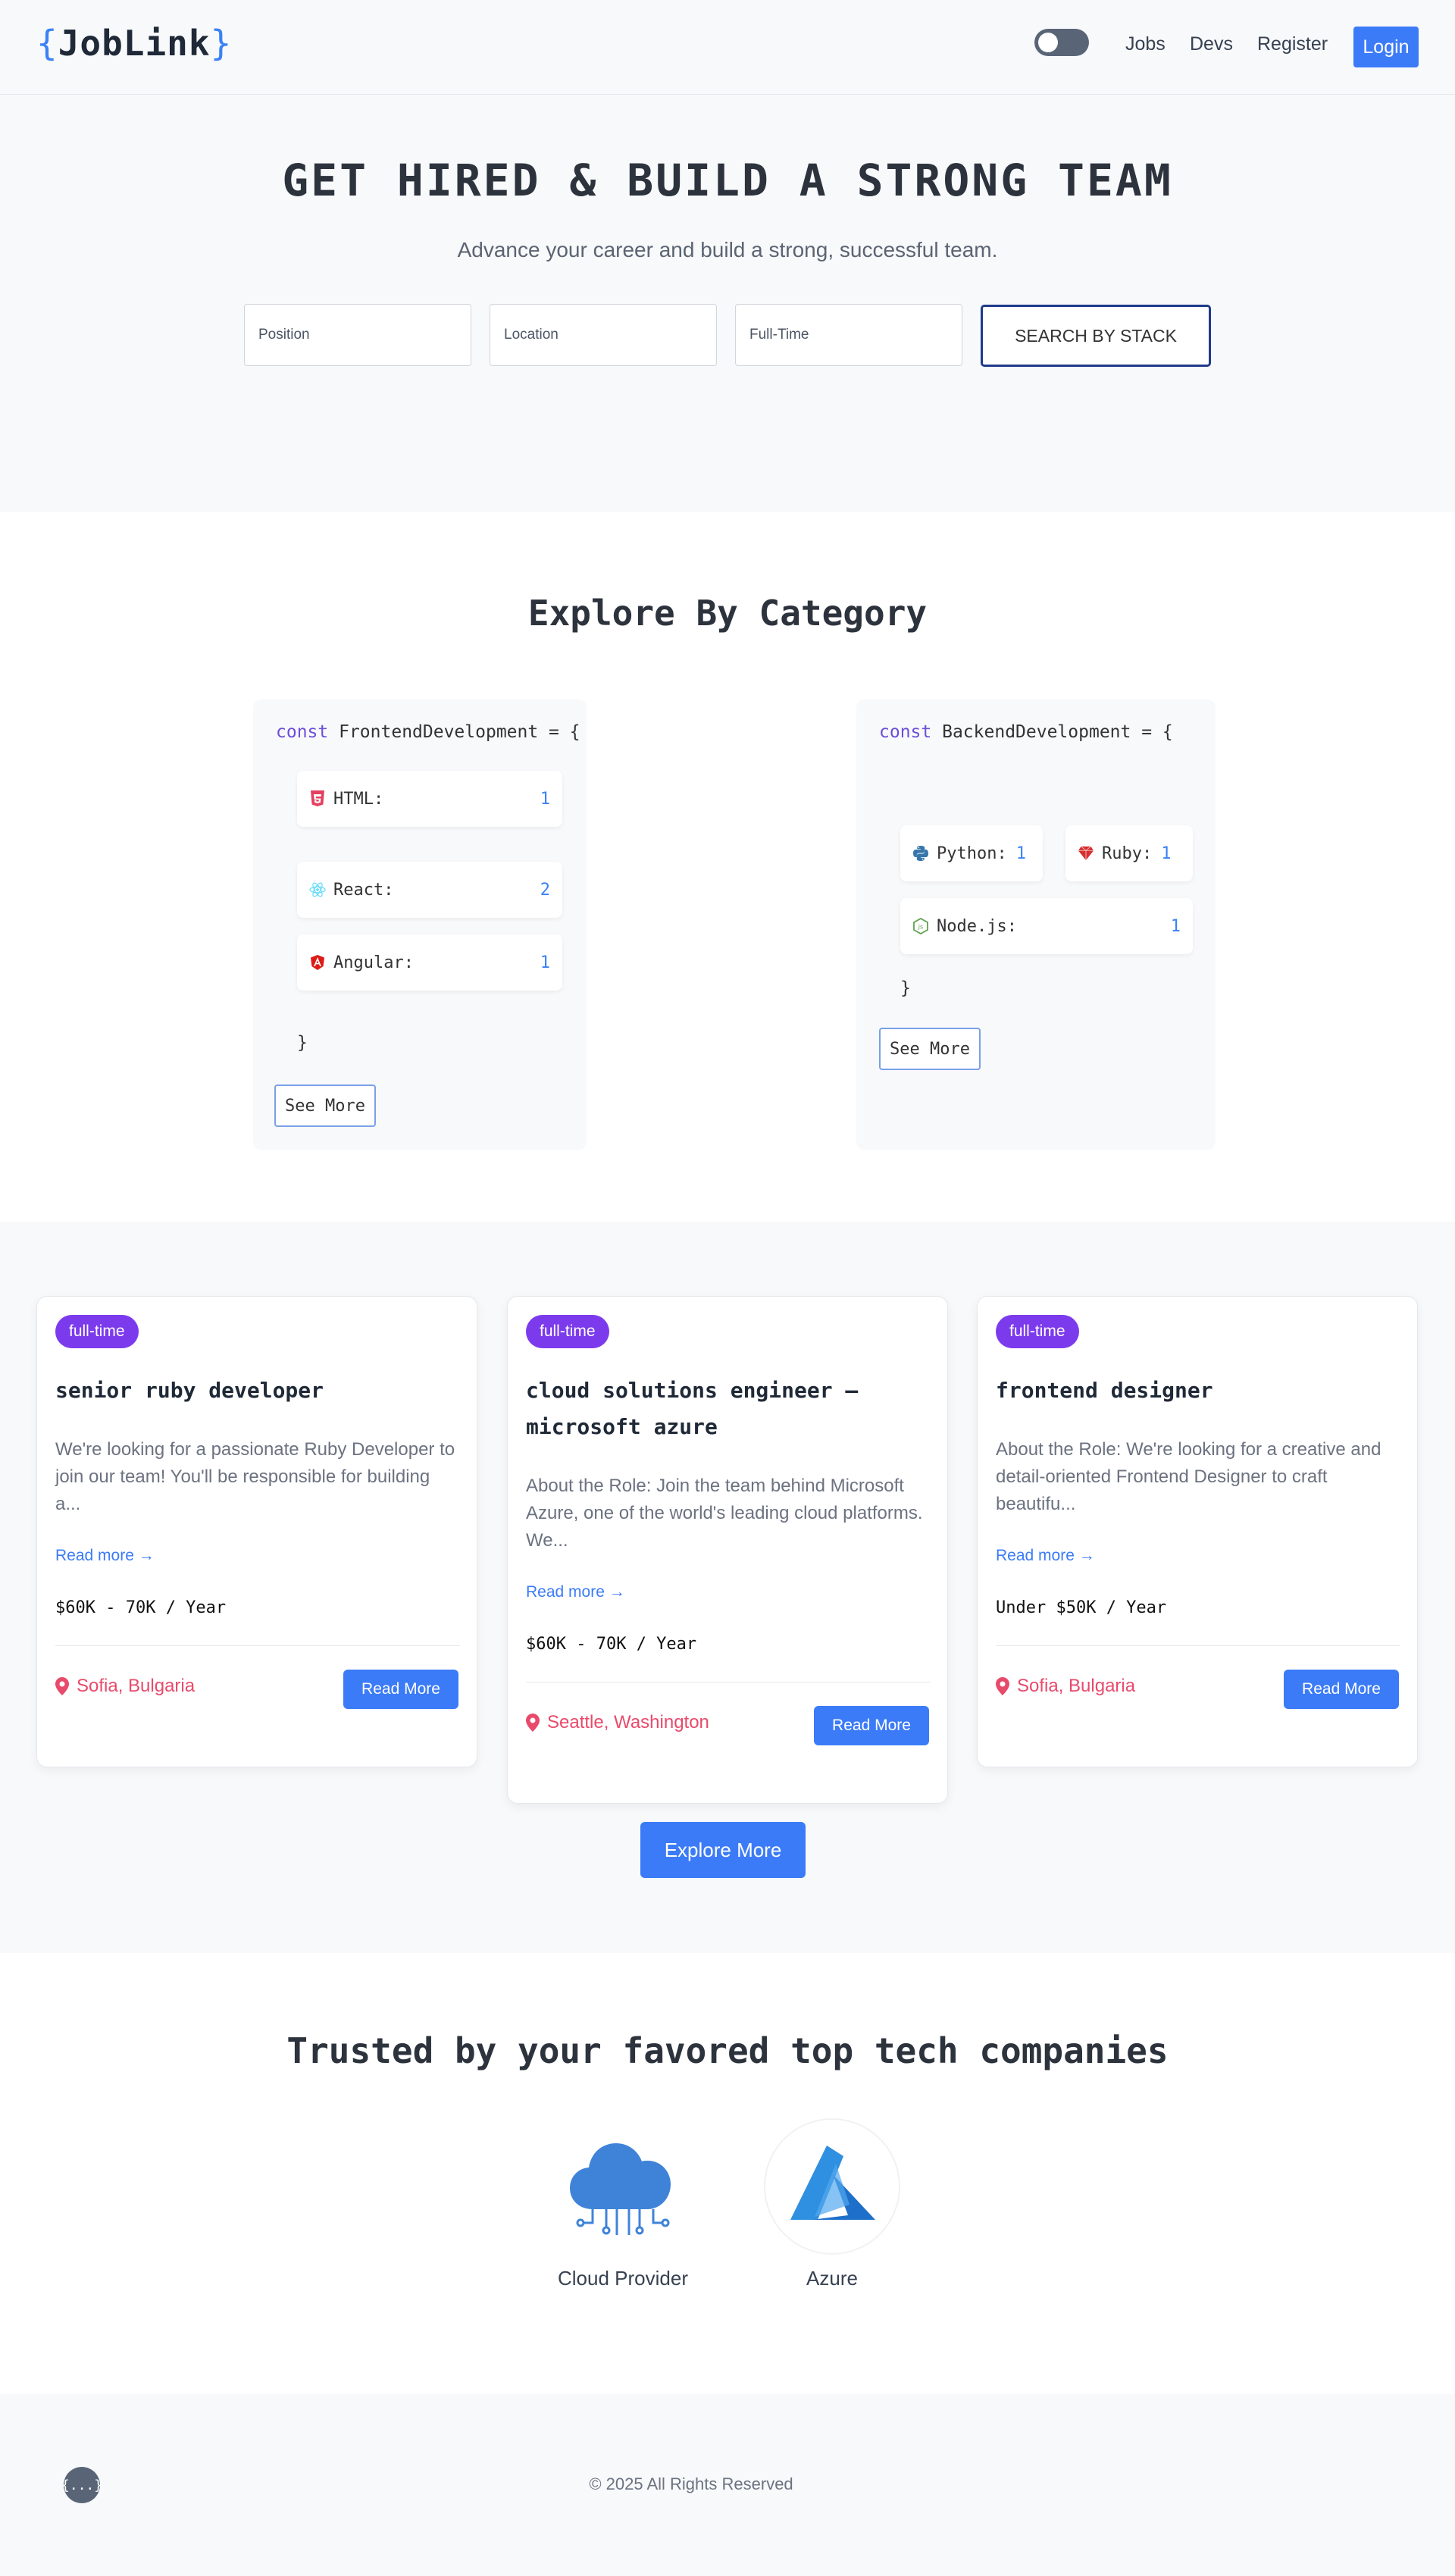  I want to click on react-icon, so click(317, 890).